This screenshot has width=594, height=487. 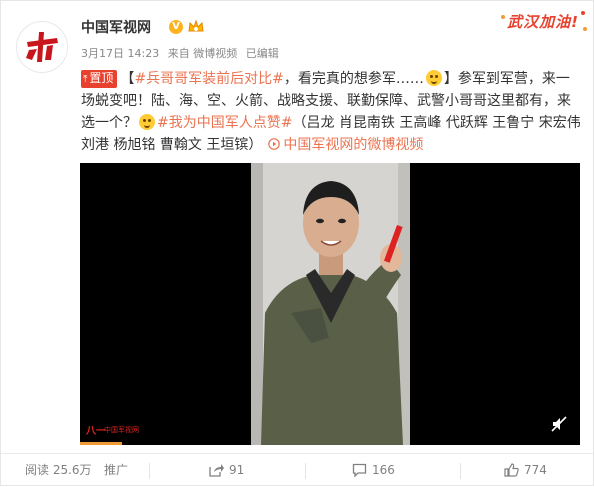 I want to click on video-link-icon, so click(x=274, y=144).